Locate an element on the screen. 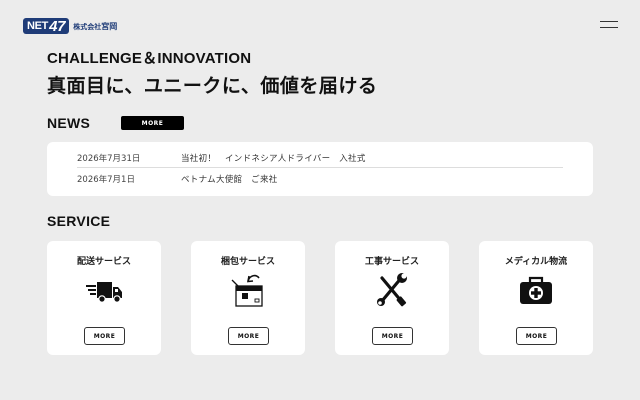  service-card-packing: 梱包サービス MORE is located at coordinates (248, 298).